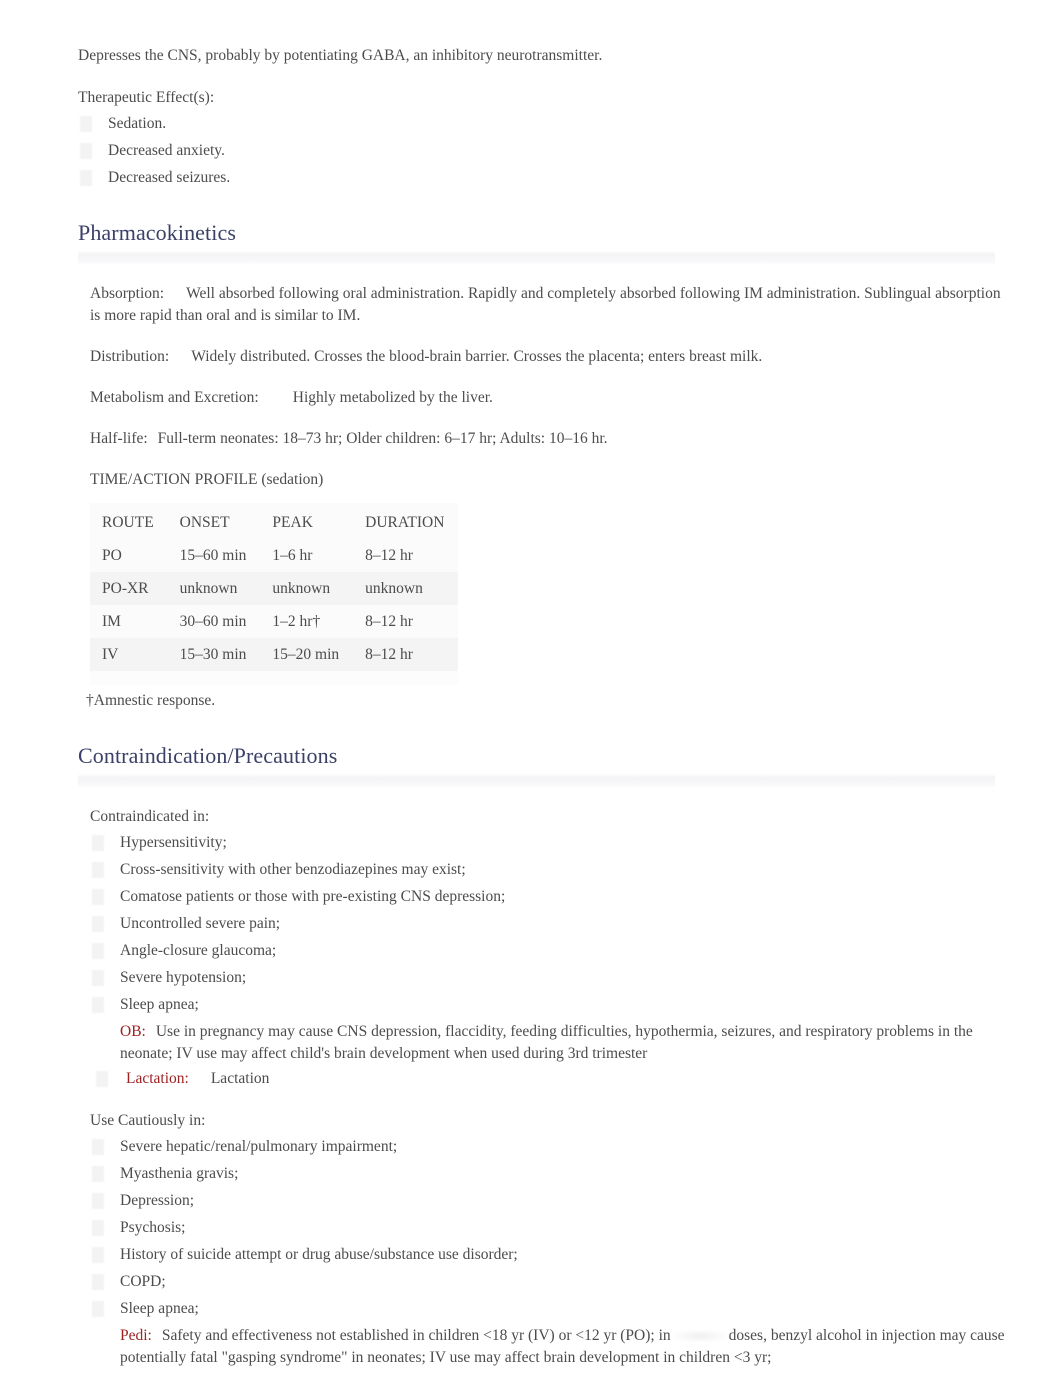 The height and width of the screenshot is (1376, 1062). Describe the element at coordinates (292, 555) in the screenshot. I see `cell-peak: 1–6 hr` at that location.